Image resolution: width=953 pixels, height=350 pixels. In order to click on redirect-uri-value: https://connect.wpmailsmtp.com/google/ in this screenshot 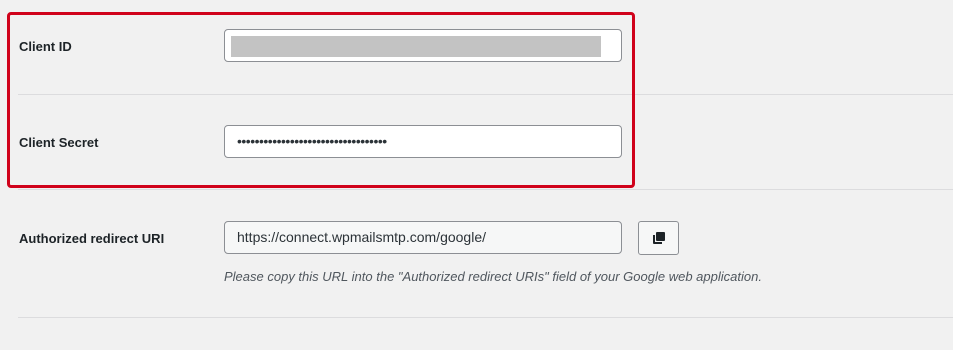, I will do `click(362, 237)`.